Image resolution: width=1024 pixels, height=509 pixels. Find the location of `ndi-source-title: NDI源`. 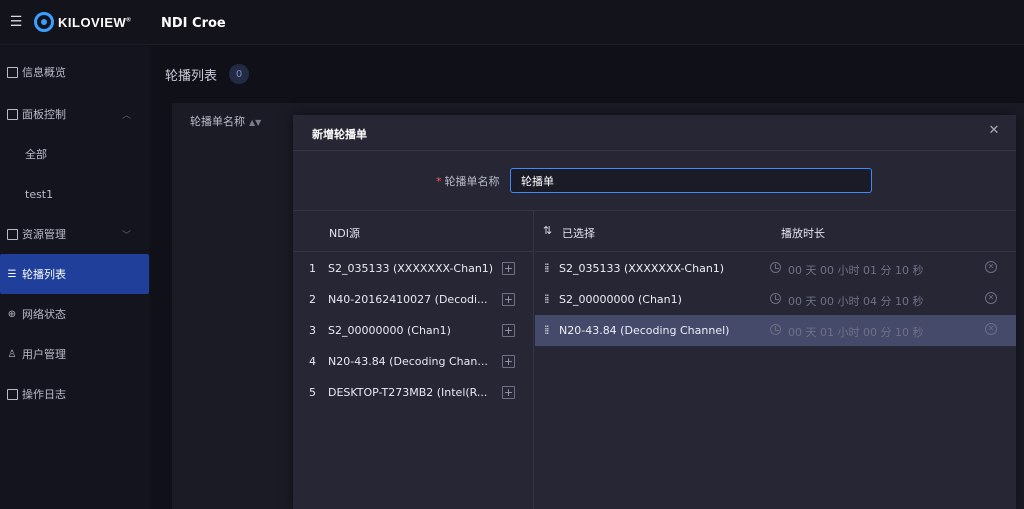

ndi-source-title: NDI源 is located at coordinates (344, 233).